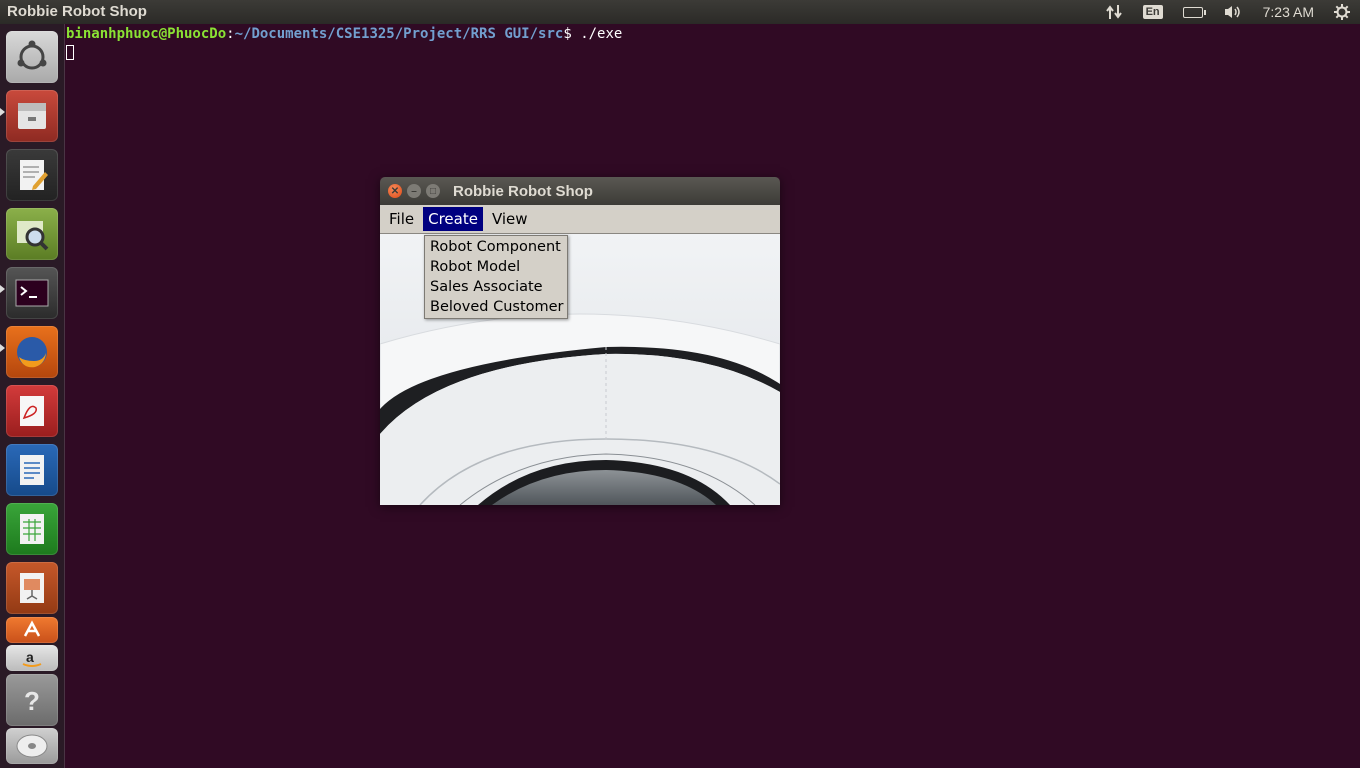  Describe the element at coordinates (32, 116) in the screenshot. I see `files-icon` at that location.